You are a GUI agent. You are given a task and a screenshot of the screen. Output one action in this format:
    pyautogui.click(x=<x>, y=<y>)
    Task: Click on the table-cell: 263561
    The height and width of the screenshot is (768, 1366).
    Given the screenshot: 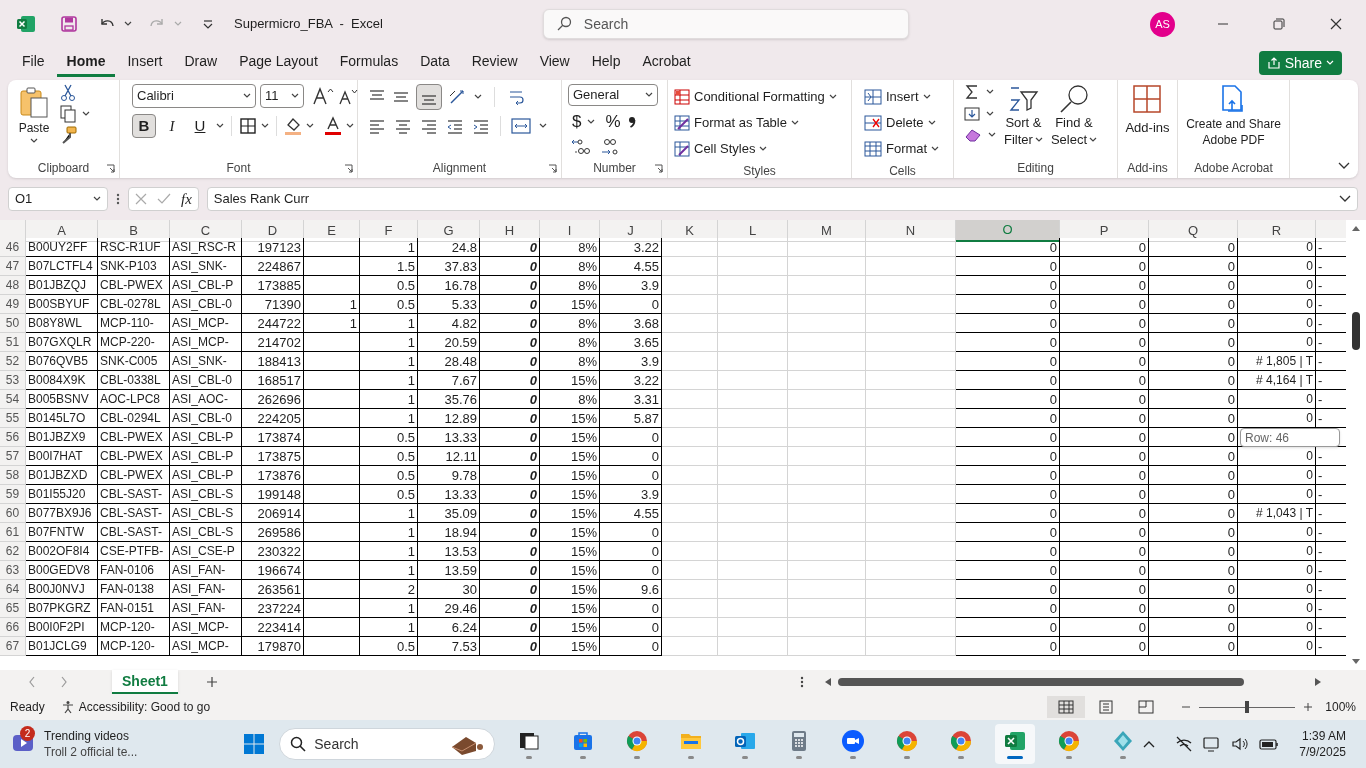 What is the action you would take?
    pyautogui.click(x=273, y=589)
    